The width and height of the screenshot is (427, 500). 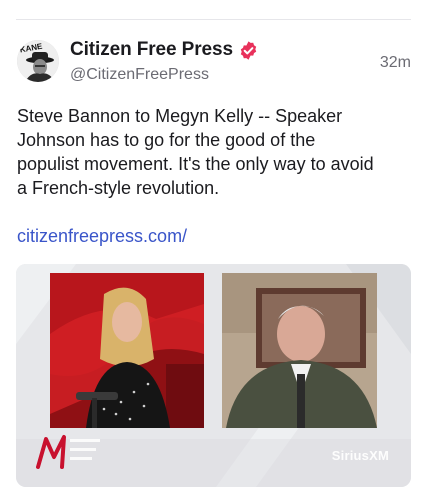 What do you see at coordinates (395, 62) in the screenshot?
I see `post-timestamp: 32m` at bounding box center [395, 62].